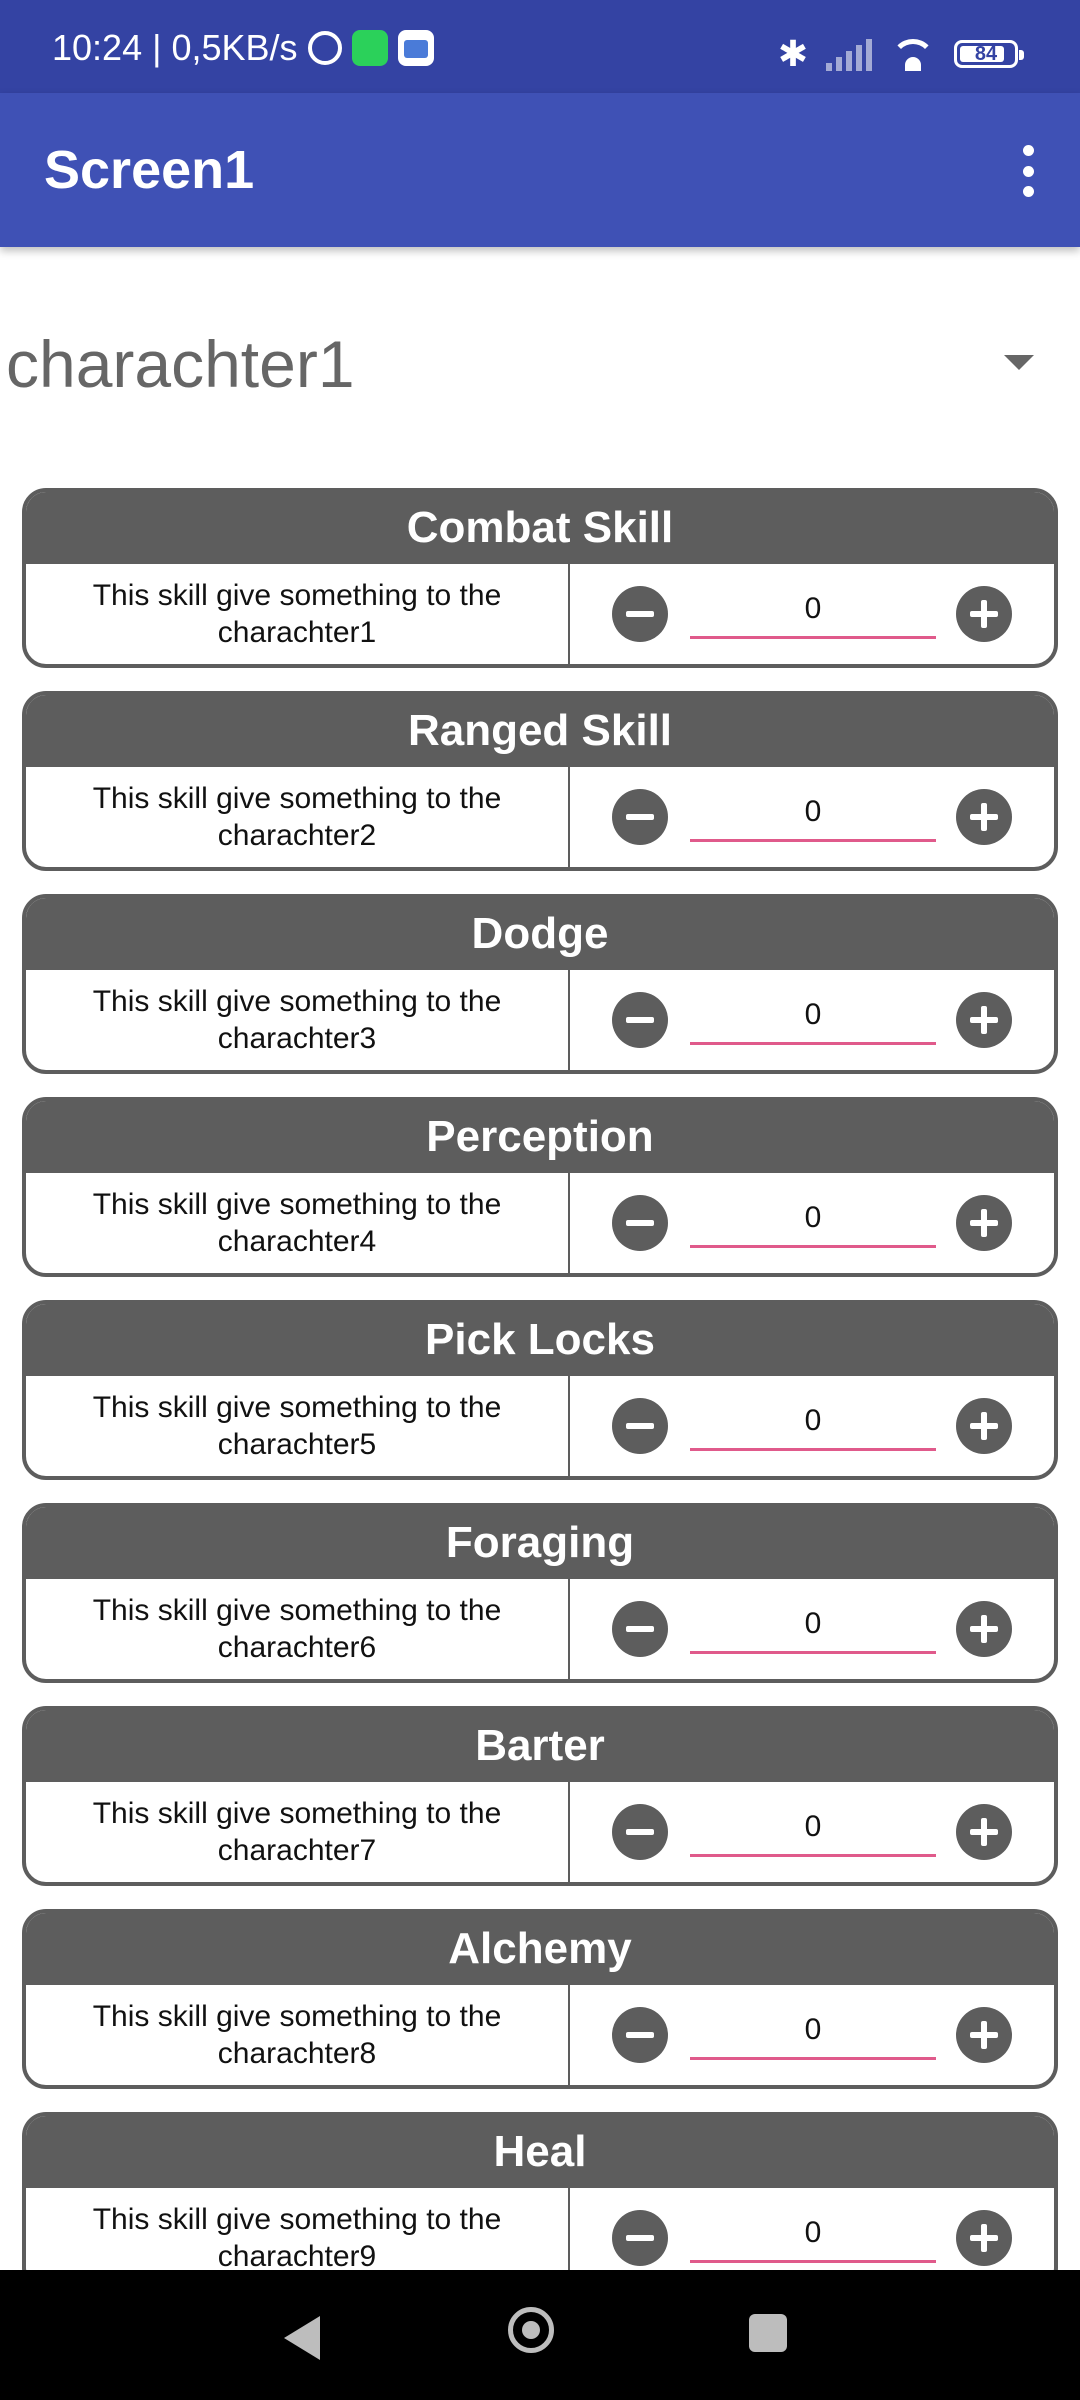 The height and width of the screenshot is (2400, 1080). I want to click on bluetooth-icon: ✱, so click(792, 53).